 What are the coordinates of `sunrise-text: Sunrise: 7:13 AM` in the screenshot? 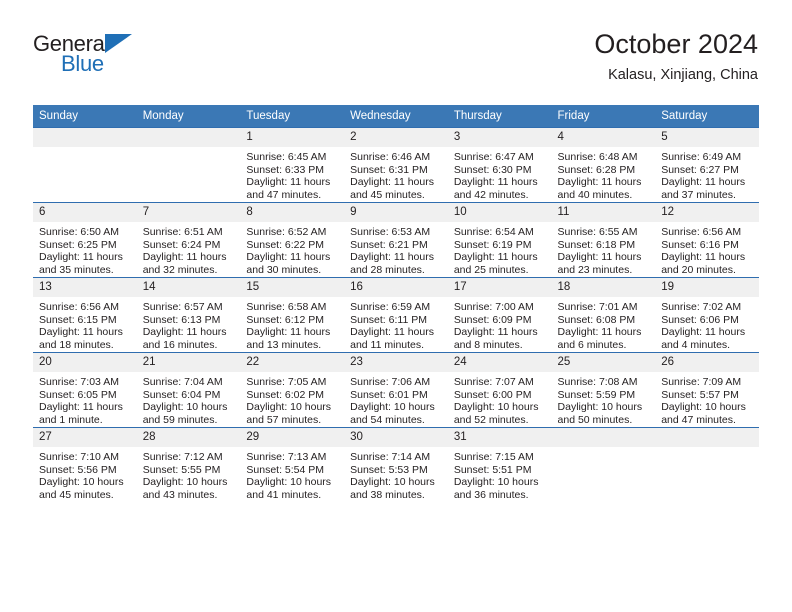 It's located at (286, 457).